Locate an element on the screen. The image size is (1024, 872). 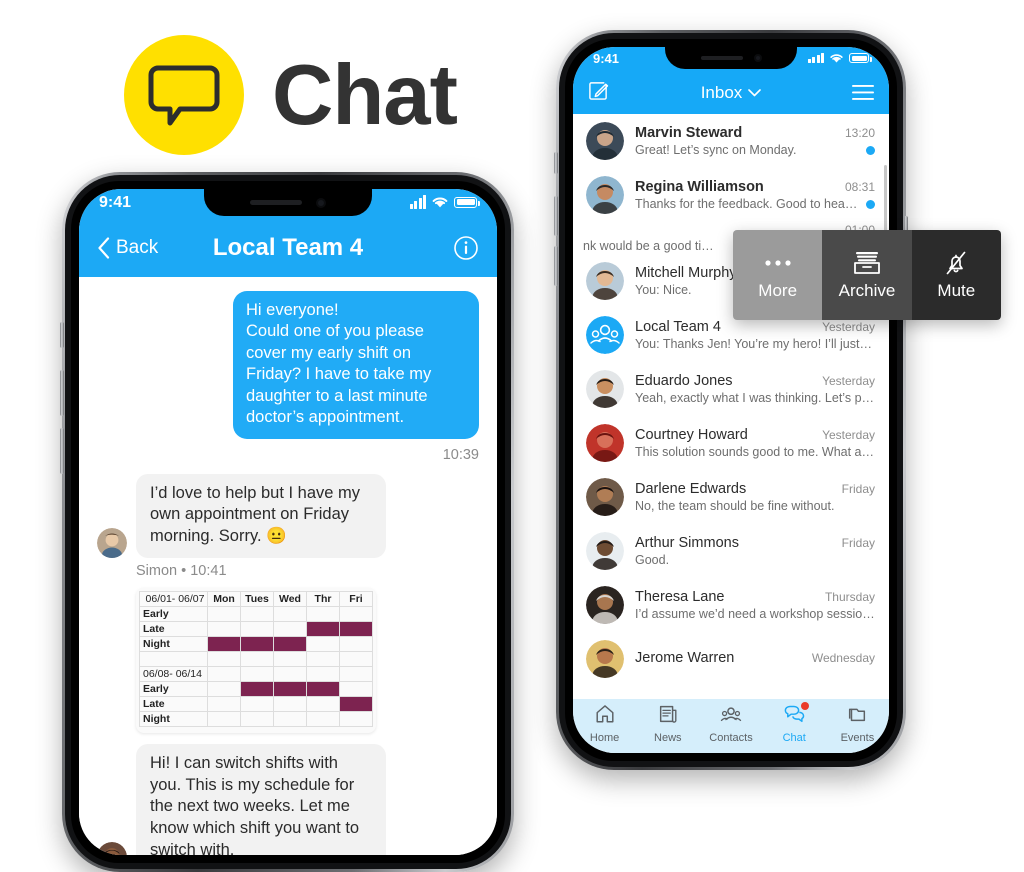
schedule-week-range: 06/08- 06/14 is located at coordinates (173, 673).